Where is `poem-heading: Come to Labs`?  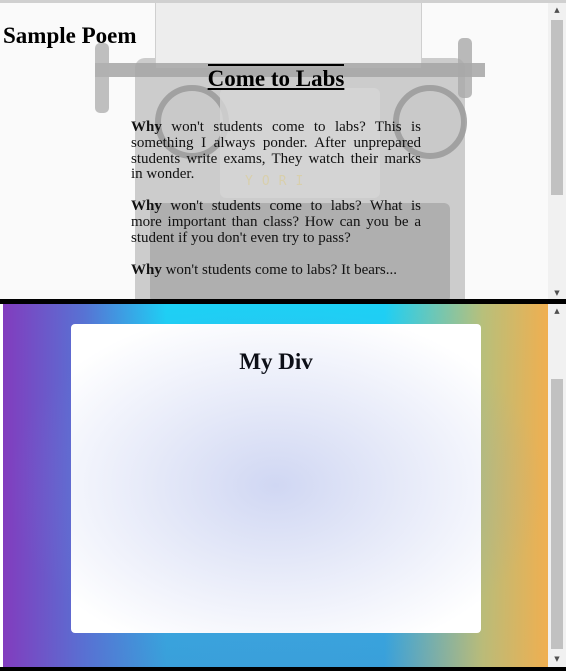 poem-heading: Come to Labs is located at coordinates (276, 78).